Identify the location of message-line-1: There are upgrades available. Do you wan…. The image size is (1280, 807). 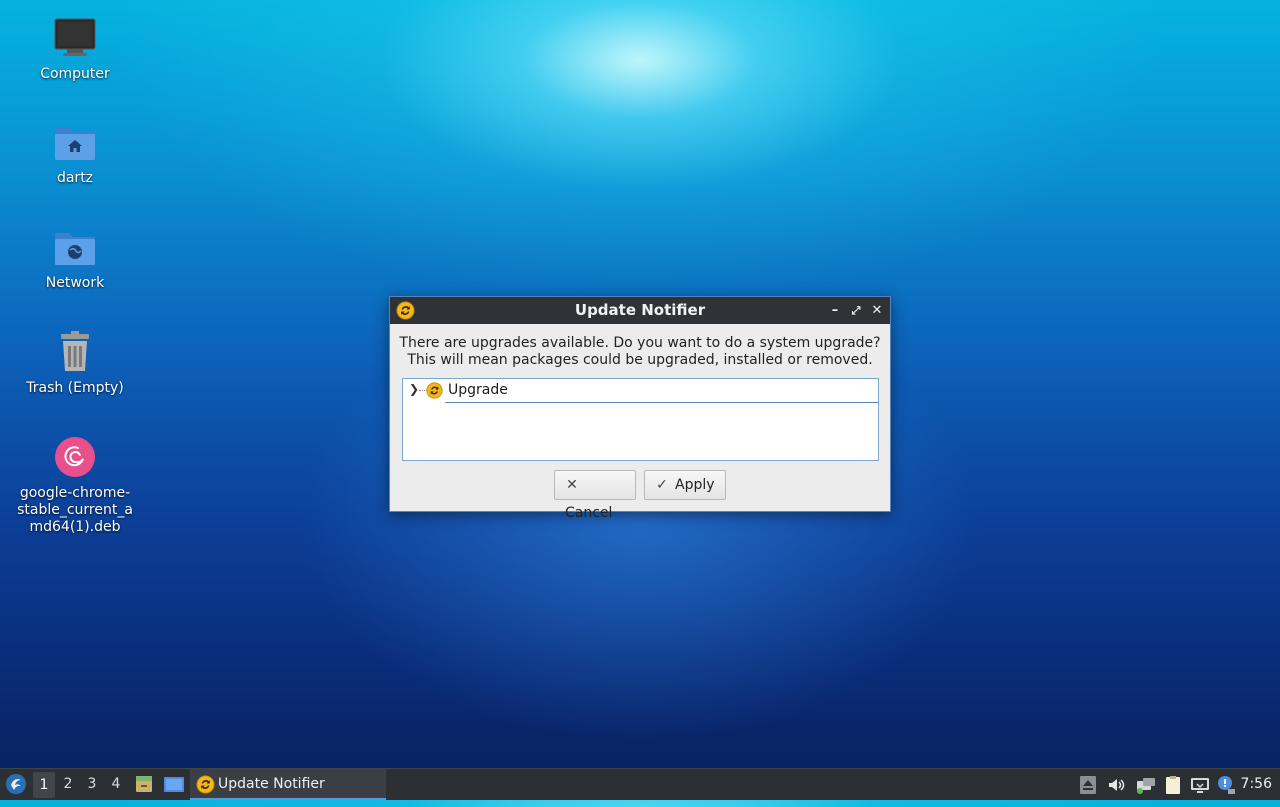
(640, 343).